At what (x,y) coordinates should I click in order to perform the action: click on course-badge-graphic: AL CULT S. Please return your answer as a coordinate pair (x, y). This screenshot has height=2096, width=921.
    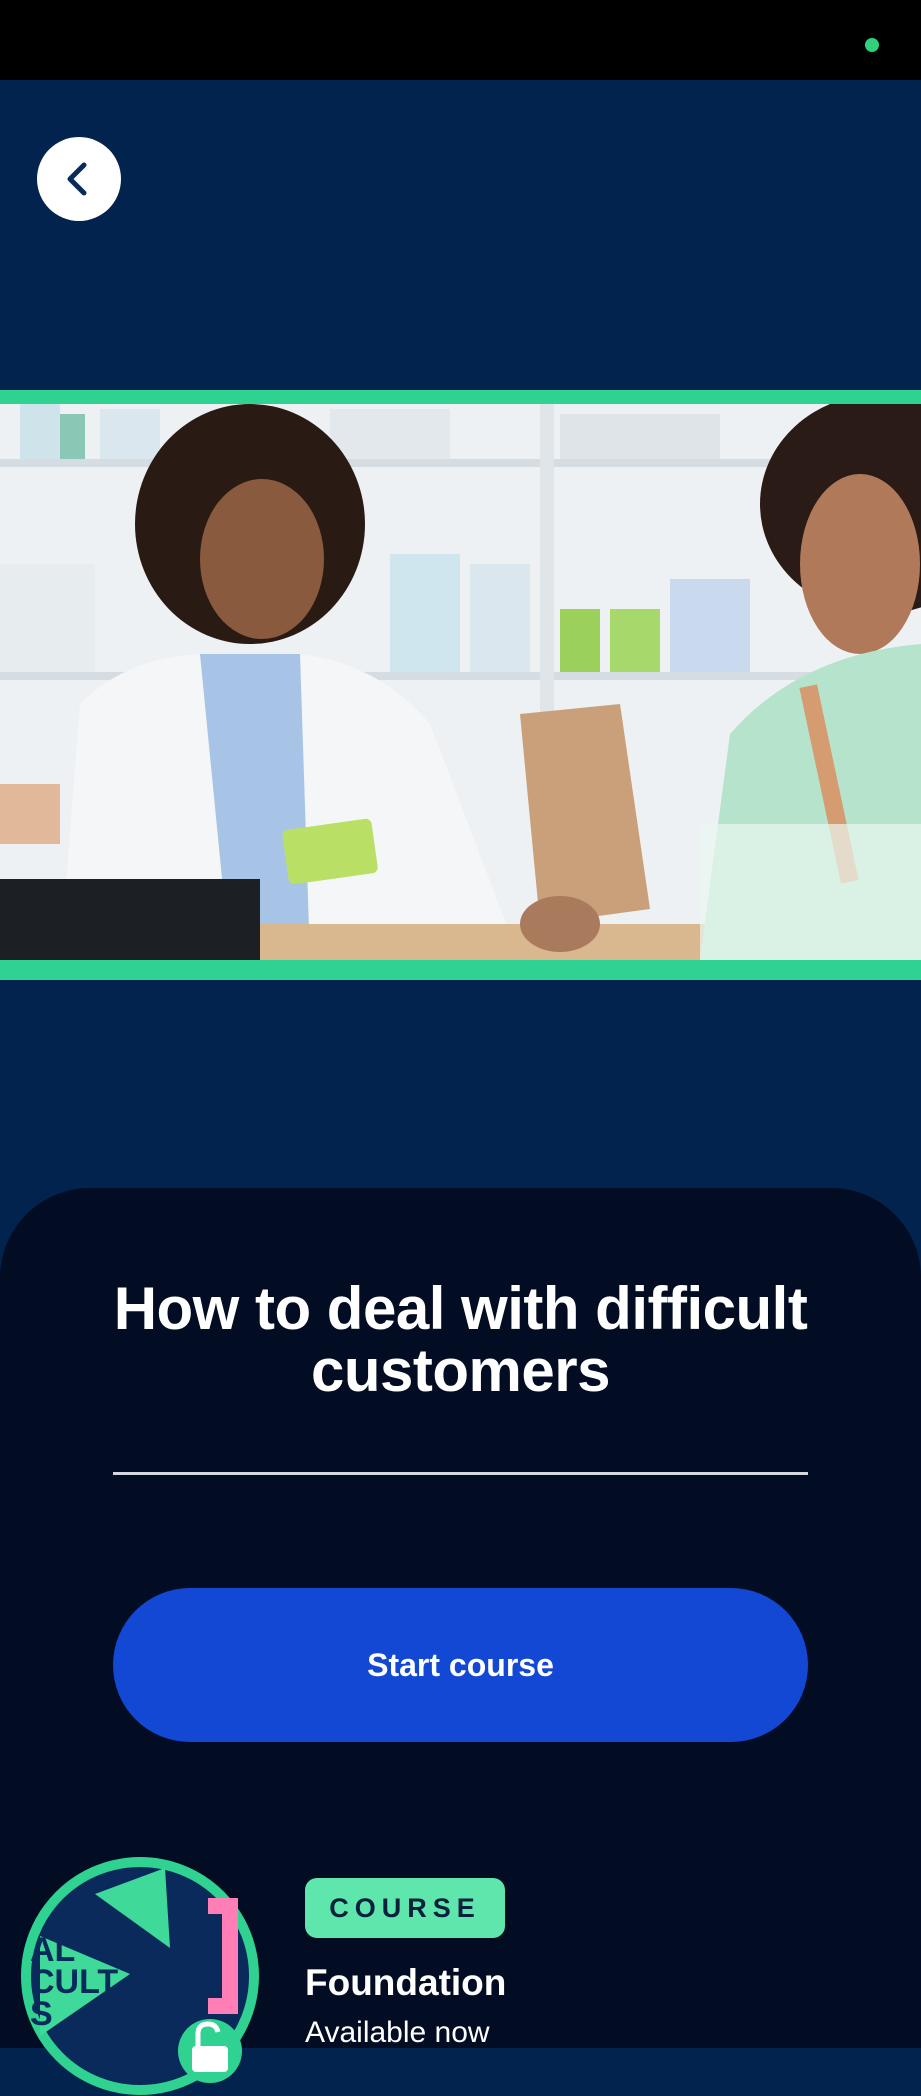
    Looking at the image, I should click on (140, 1976).